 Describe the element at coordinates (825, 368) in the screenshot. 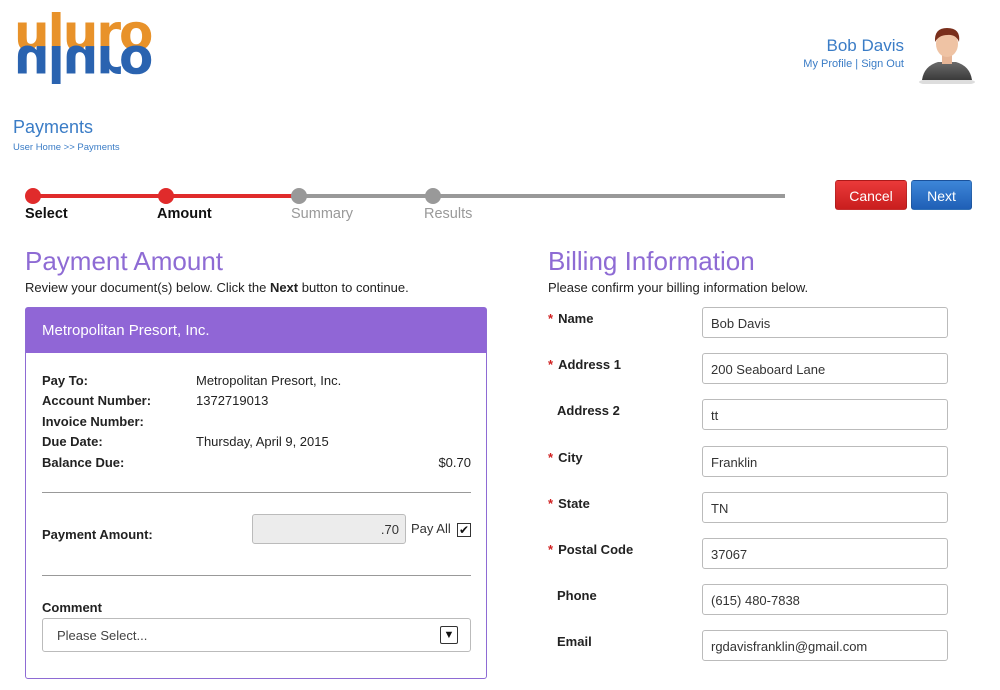

I see `address1-input: 200 Seaboard Lane` at that location.